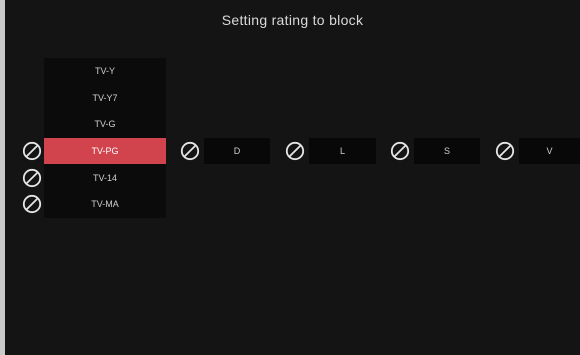 This screenshot has width=580, height=355. Describe the element at coordinates (105, 124) in the screenshot. I see `rating-item-tv-g: TV-G` at that location.